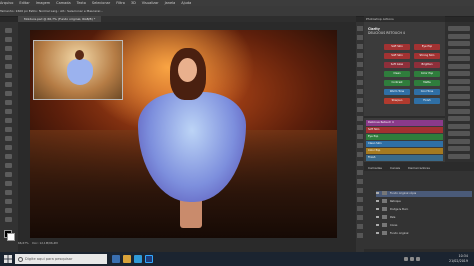  Describe the element at coordinates (8, 259) in the screenshot. I see `windows-start-icon` at that location.